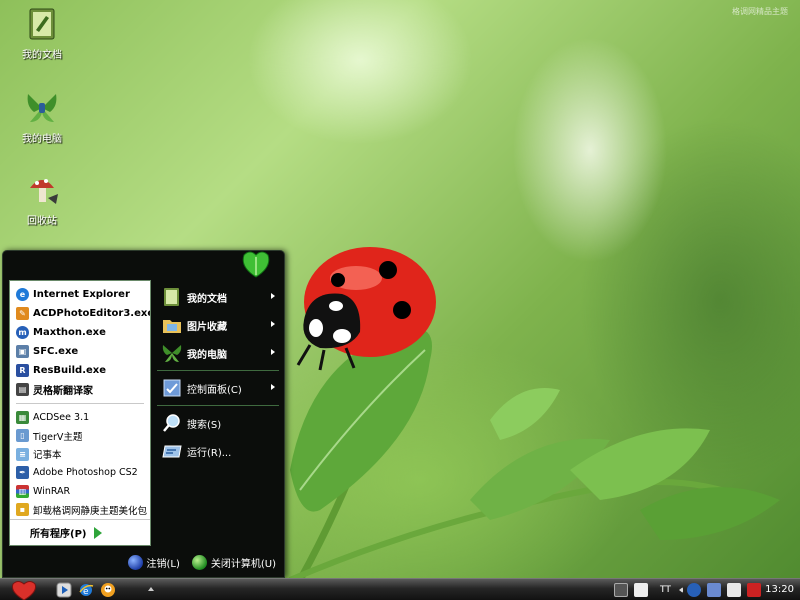 The width and height of the screenshot is (800, 600). What do you see at coordinates (80, 454) in the screenshot?
I see `recent-item-notepad: ≡ 记事本` at bounding box center [80, 454].